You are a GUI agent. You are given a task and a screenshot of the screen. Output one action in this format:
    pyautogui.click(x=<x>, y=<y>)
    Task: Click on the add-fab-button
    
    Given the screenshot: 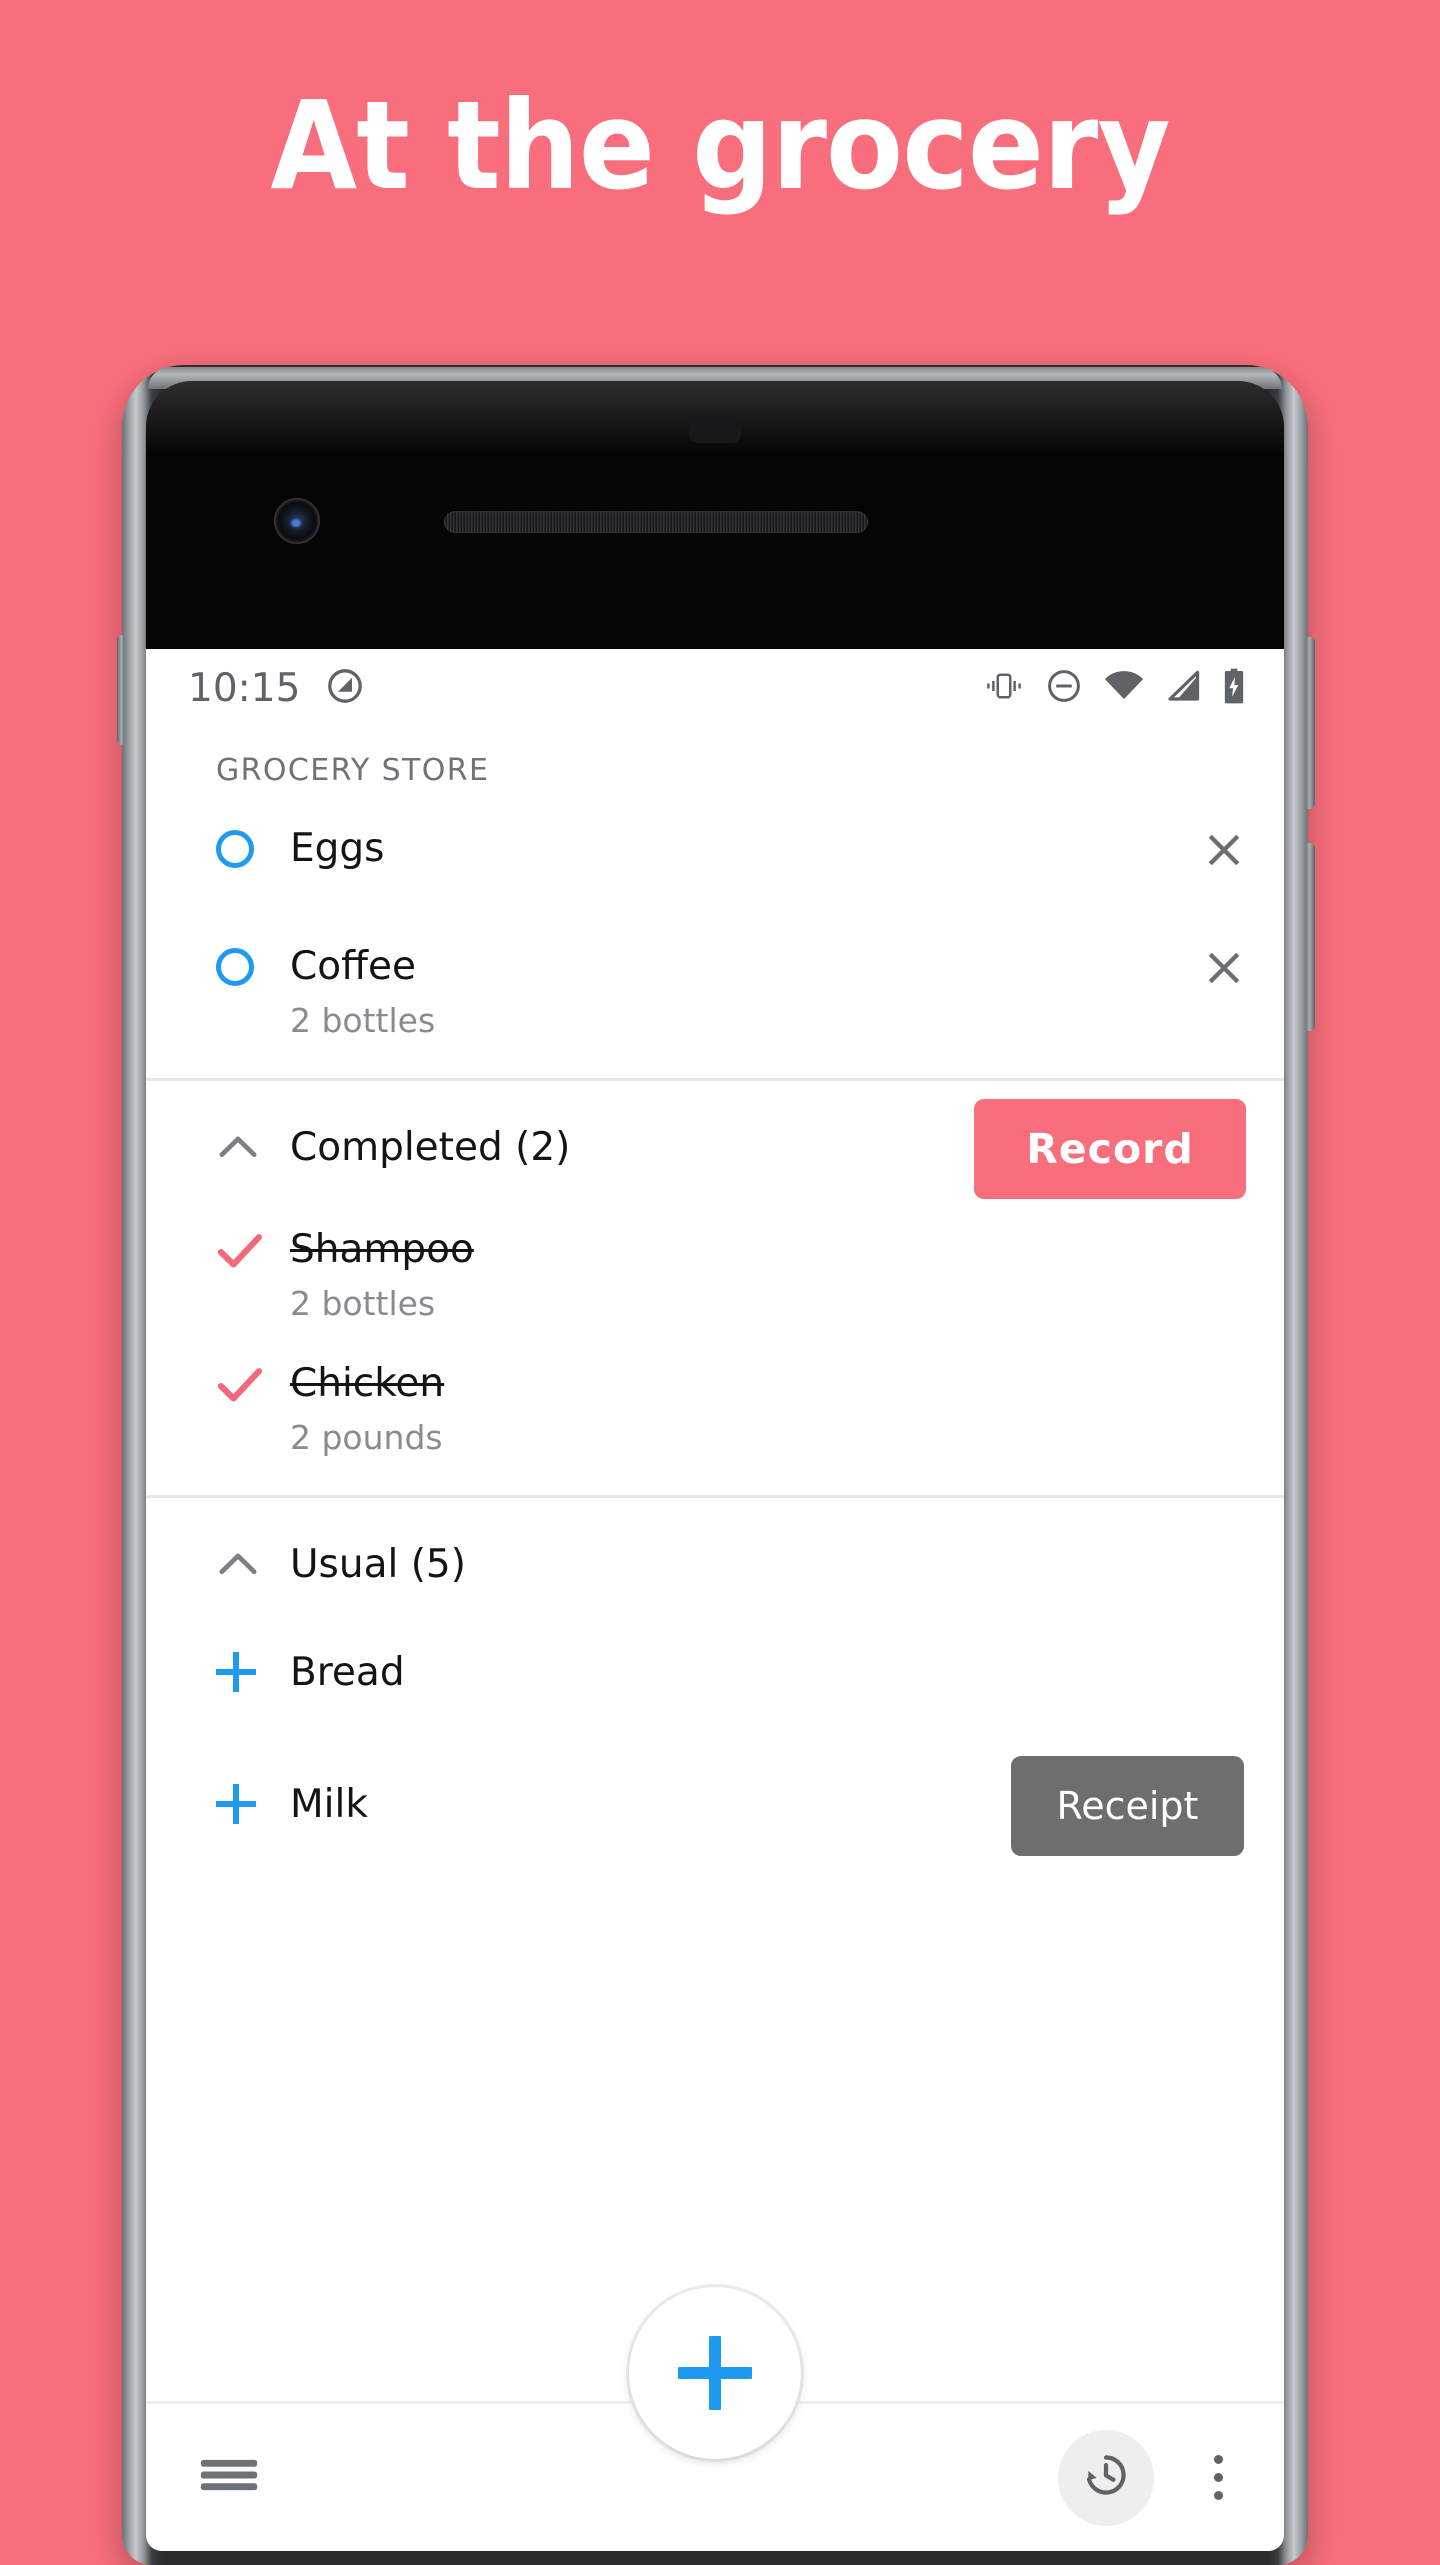 What is the action you would take?
    pyautogui.click(x=715, y=2373)
    